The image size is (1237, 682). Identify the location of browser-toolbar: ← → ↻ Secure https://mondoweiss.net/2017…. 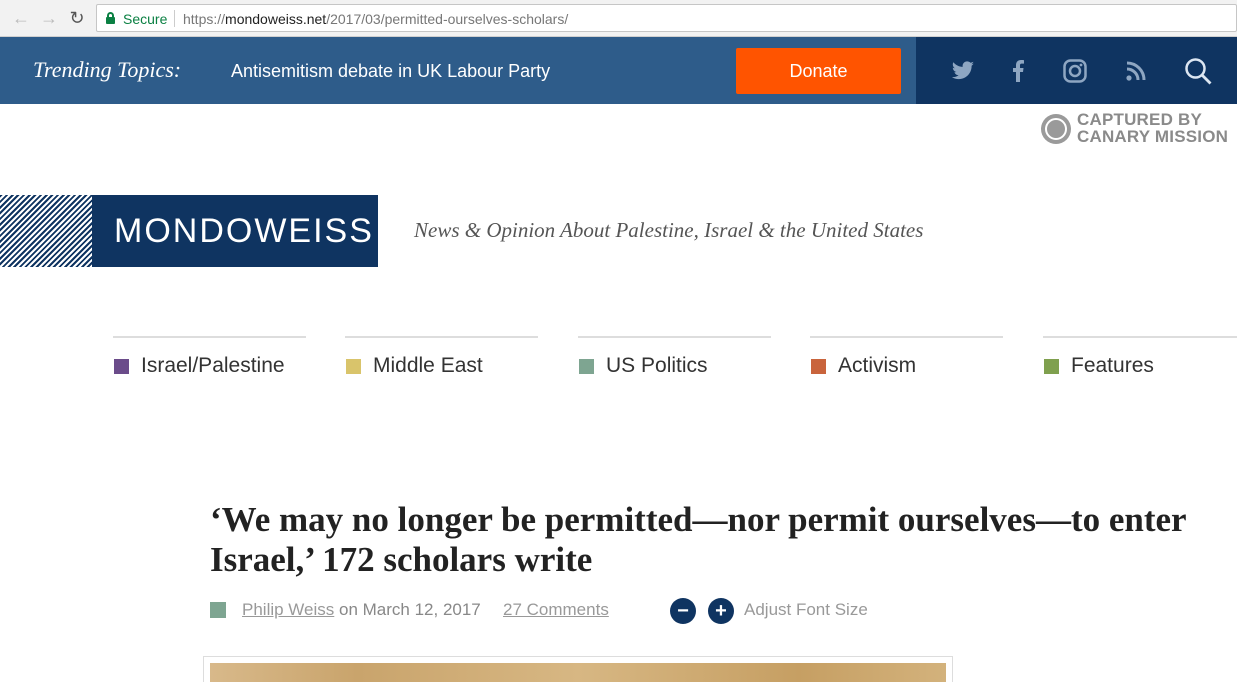
(618, 18).